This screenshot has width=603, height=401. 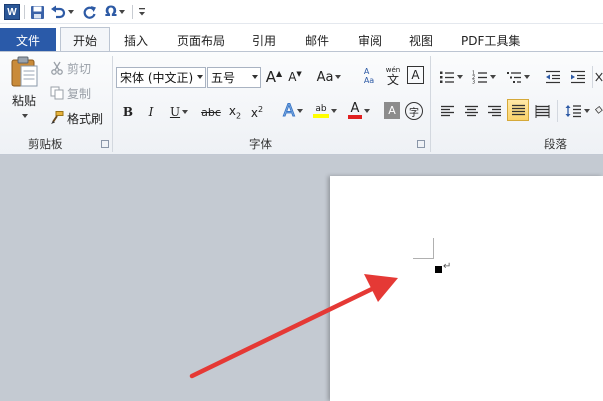 I want to click on tab-file: 文件, so click(x=28, y=40).